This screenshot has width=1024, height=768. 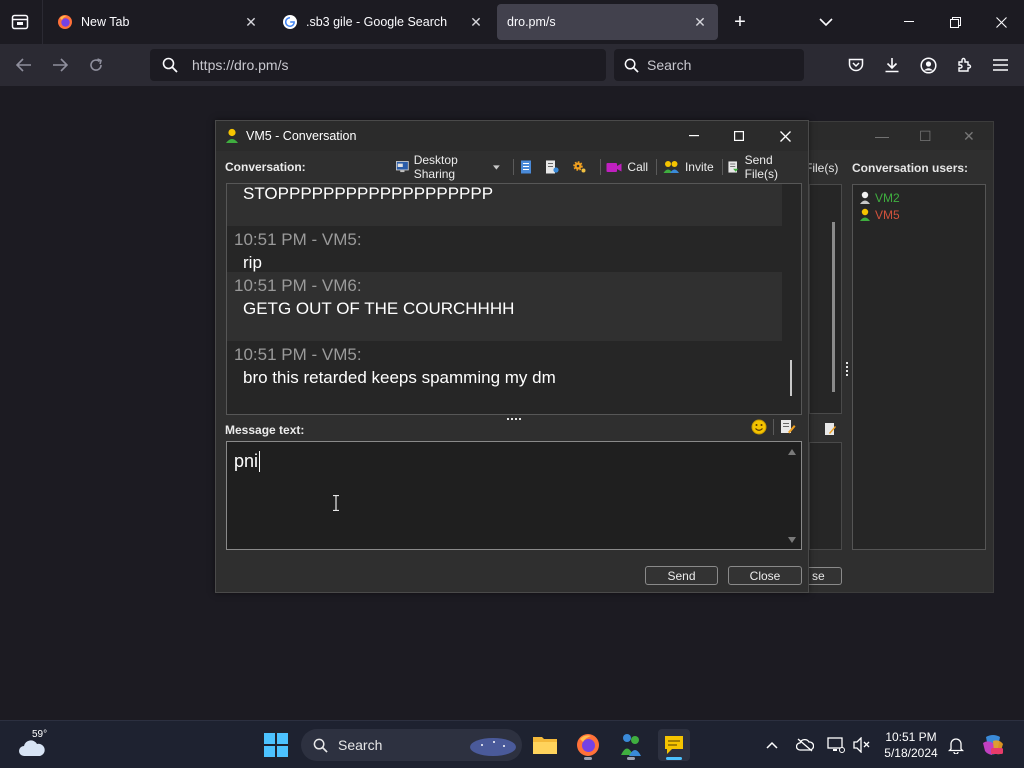 I want to click on volume-tray-icon, so click(x=862, y=745).